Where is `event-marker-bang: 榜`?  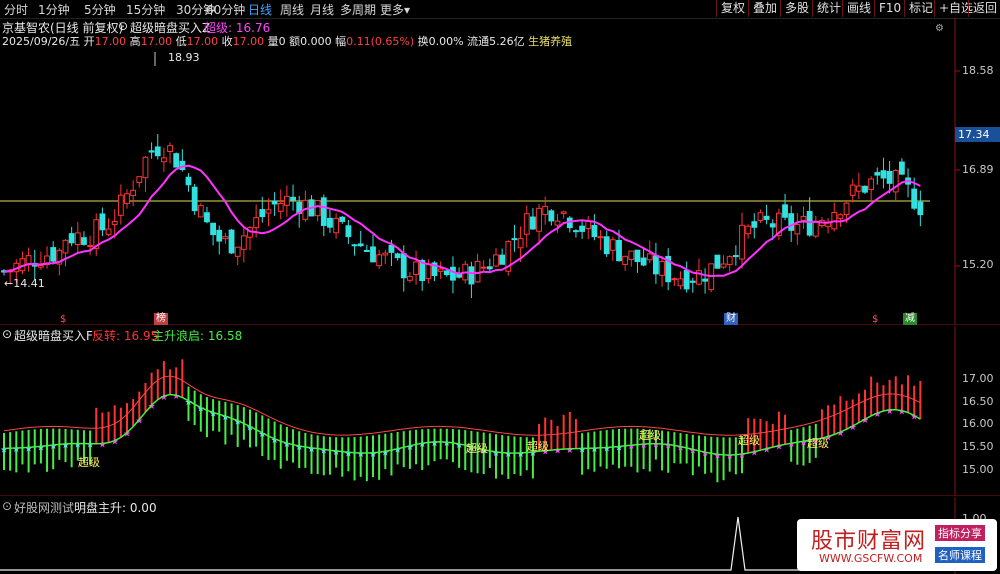
event-marker-bang: 榜 is located at coordinates (161, 319).